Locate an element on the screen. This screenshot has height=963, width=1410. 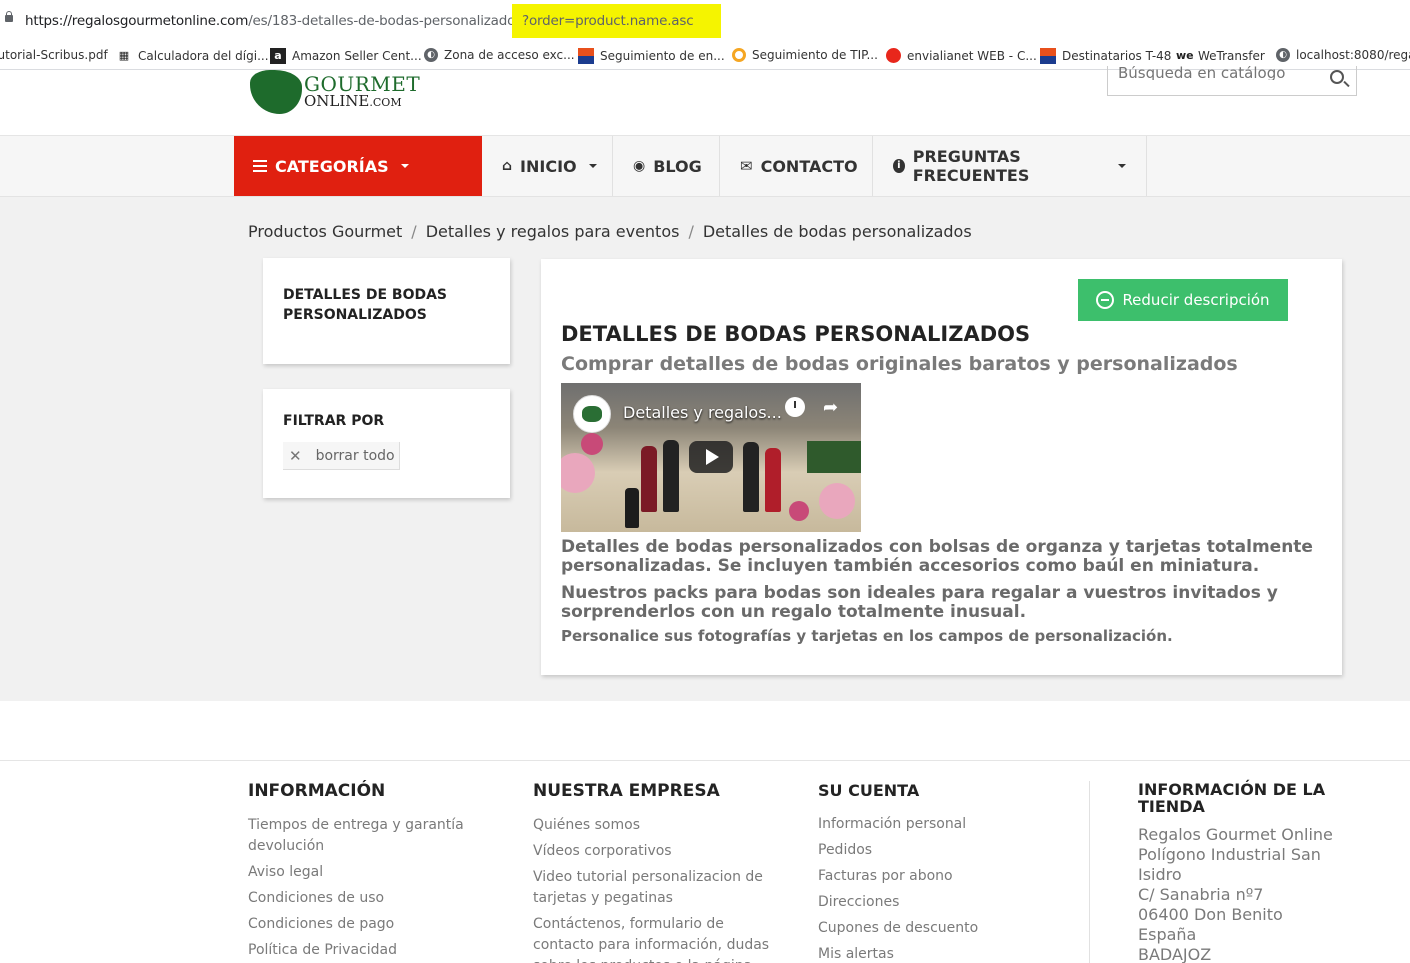
ring-icon is located at coordinates (739, 55).